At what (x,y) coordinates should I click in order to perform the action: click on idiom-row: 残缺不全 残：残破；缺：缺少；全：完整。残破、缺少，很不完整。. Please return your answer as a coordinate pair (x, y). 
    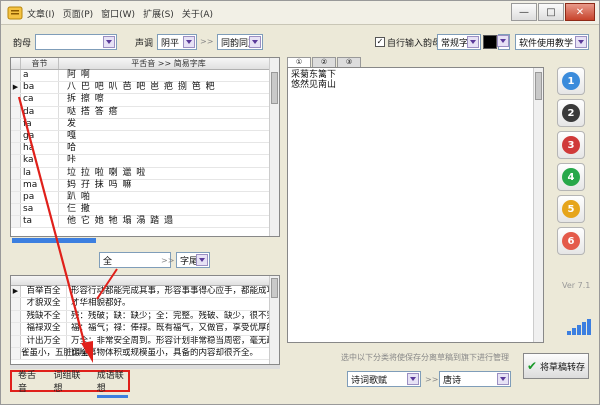
    Looking at the image, I should click on (145, 317).